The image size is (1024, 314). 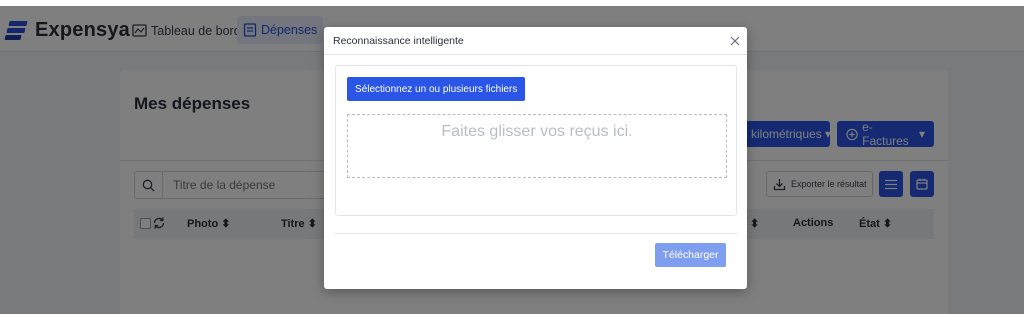 I want to click on modal-divider, so click(x=536, y=233).